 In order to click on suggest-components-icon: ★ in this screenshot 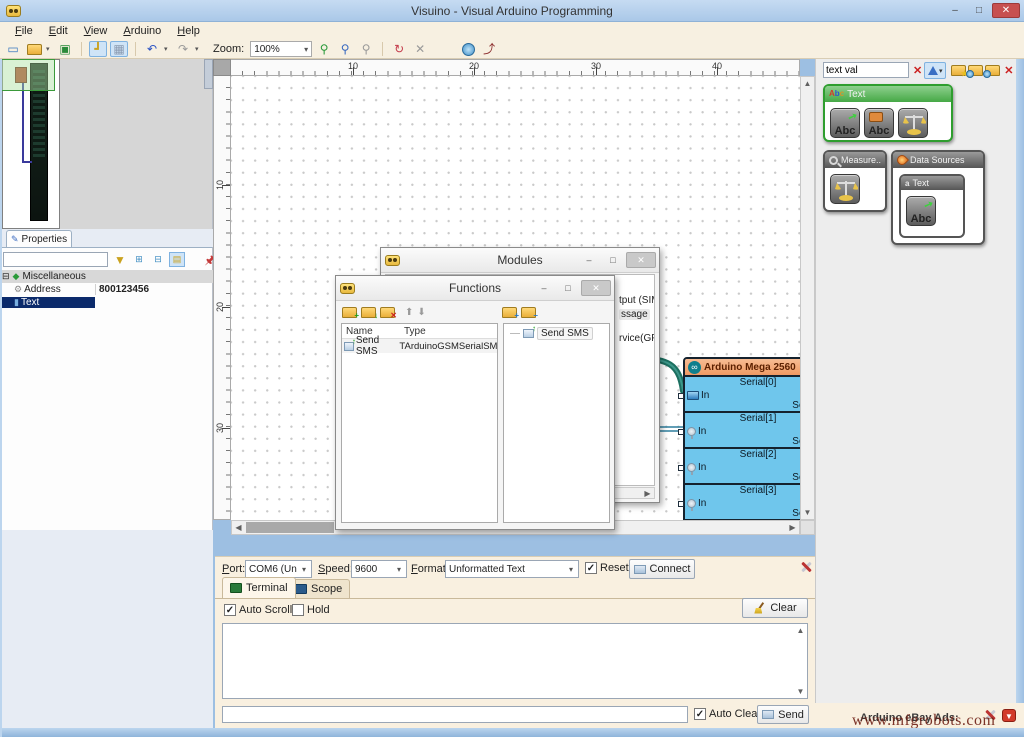, I will do `click(959, 71)`.